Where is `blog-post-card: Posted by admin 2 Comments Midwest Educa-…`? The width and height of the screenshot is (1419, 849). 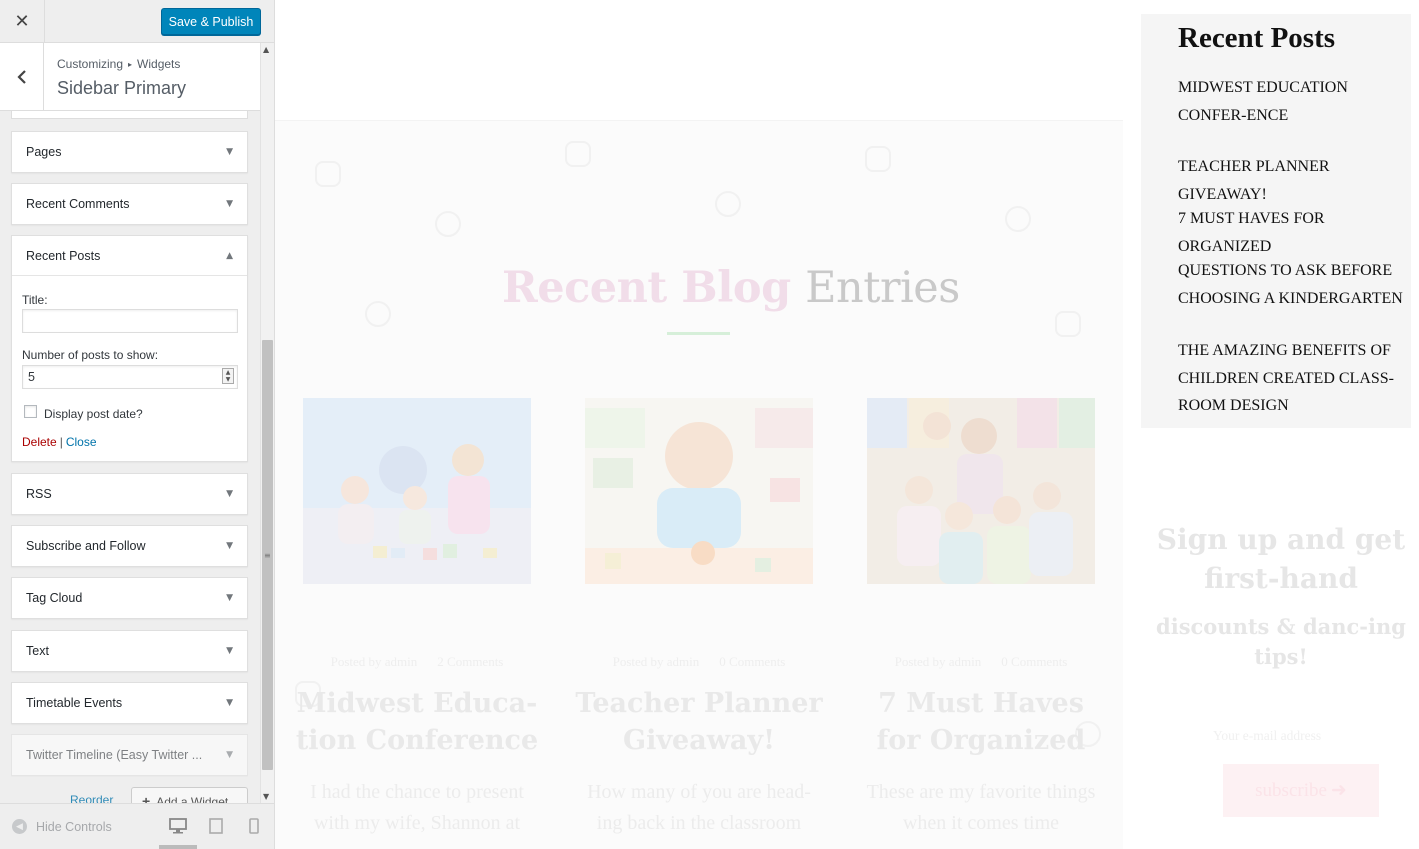 blog-post-card: Posted by admin 2 Comments Midwest Educa-… is located at coordinates (417, 616).